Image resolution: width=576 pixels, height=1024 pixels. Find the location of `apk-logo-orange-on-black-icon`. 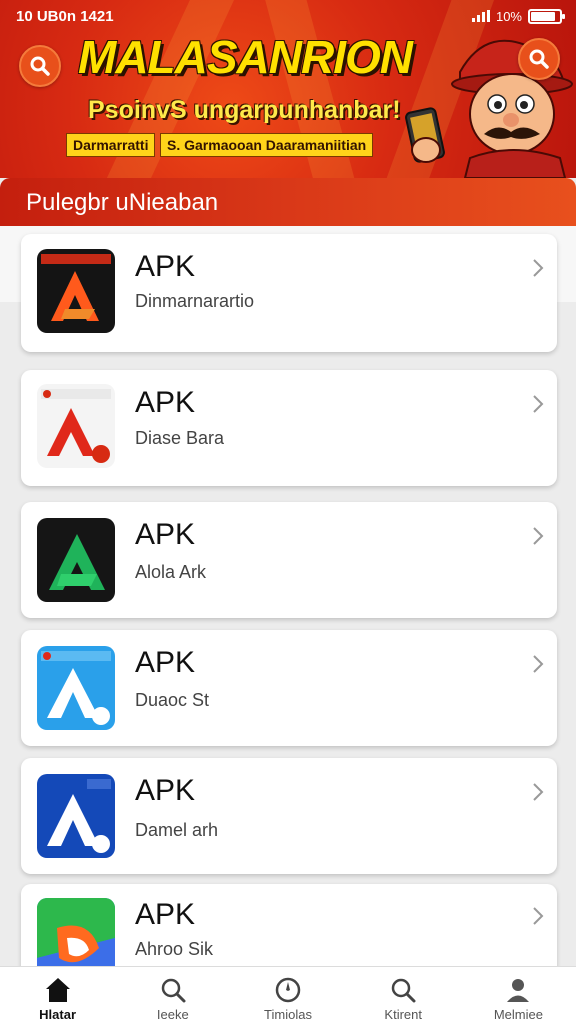

apk-logo-orange-on-black-icon is located at coordinates (76, 291).